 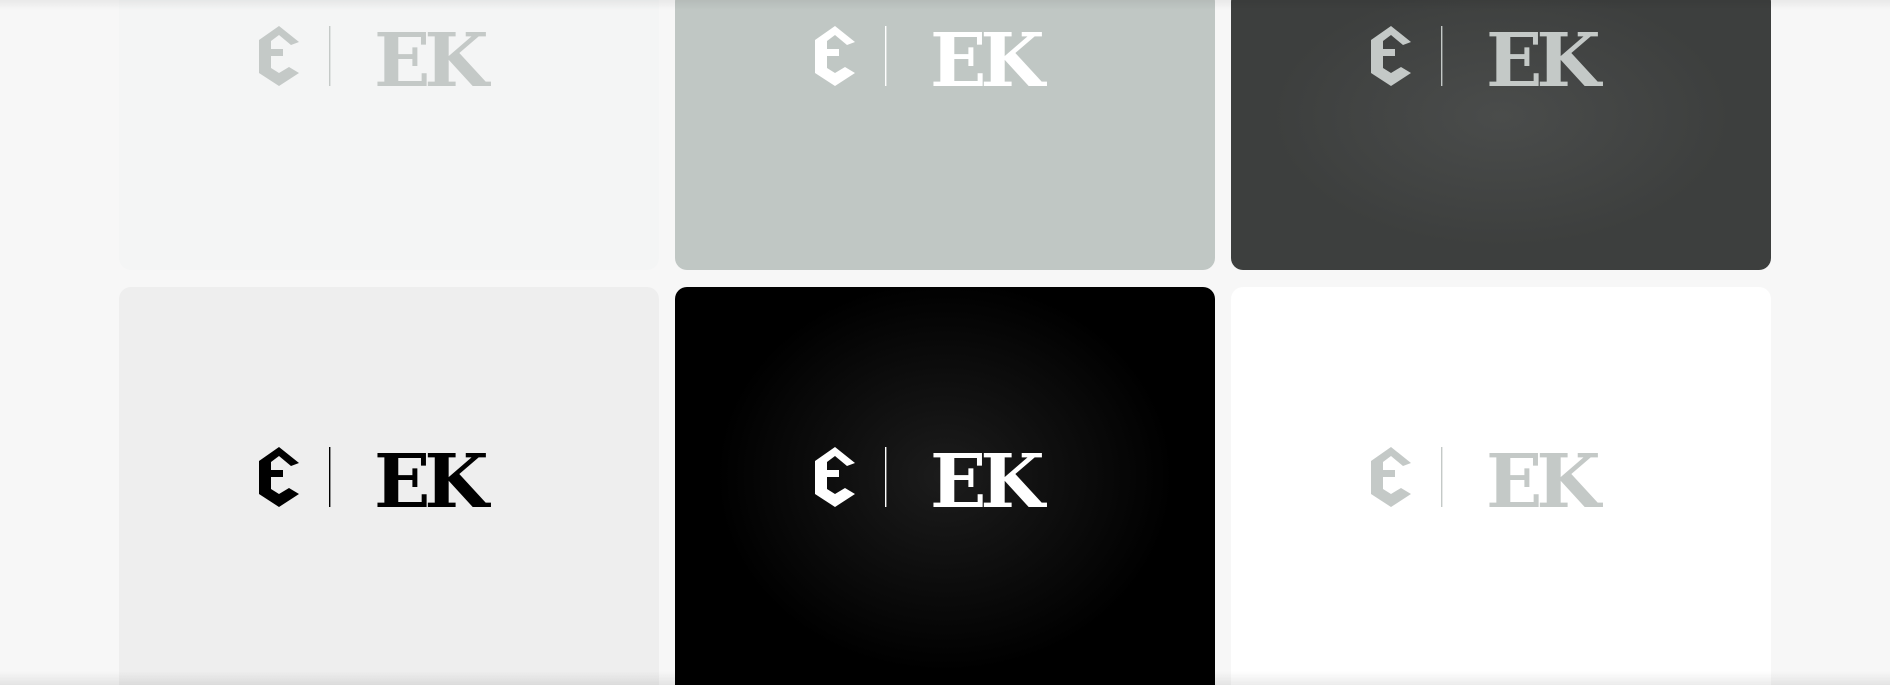 I want to click on tile-charcoal: EK, so click(x=1501, y=135).